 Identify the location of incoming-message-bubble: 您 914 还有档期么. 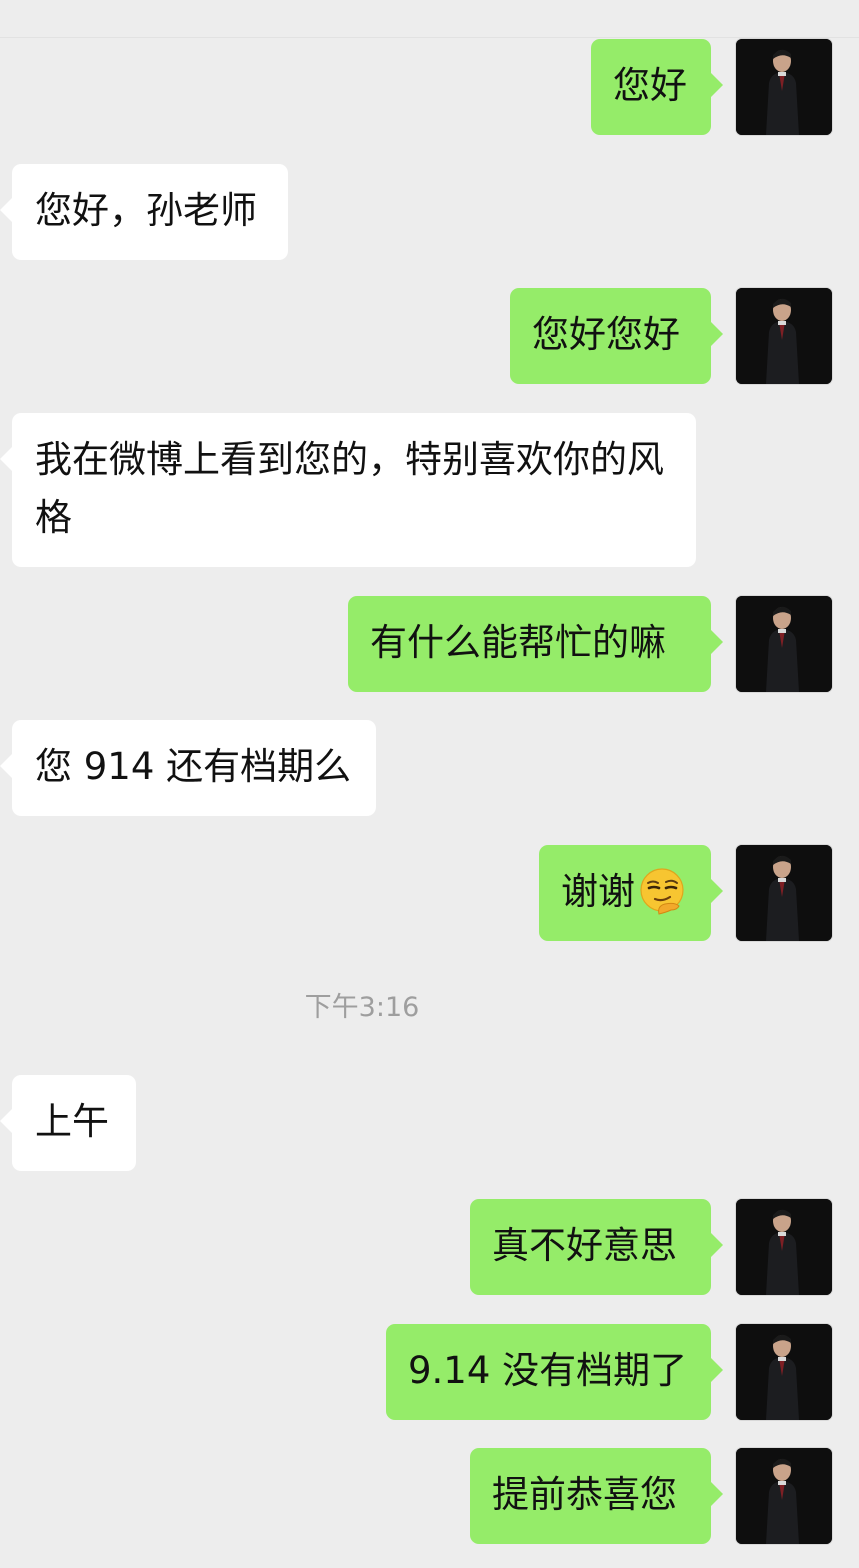
(188, 768).